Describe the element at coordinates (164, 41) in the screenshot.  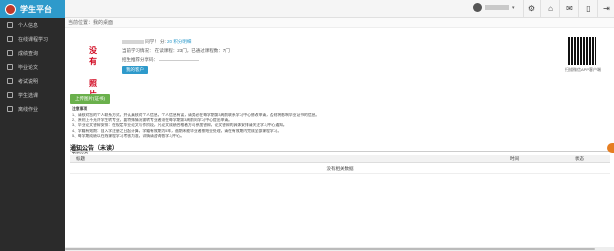
I see `score-prefix: 分:` at that location.